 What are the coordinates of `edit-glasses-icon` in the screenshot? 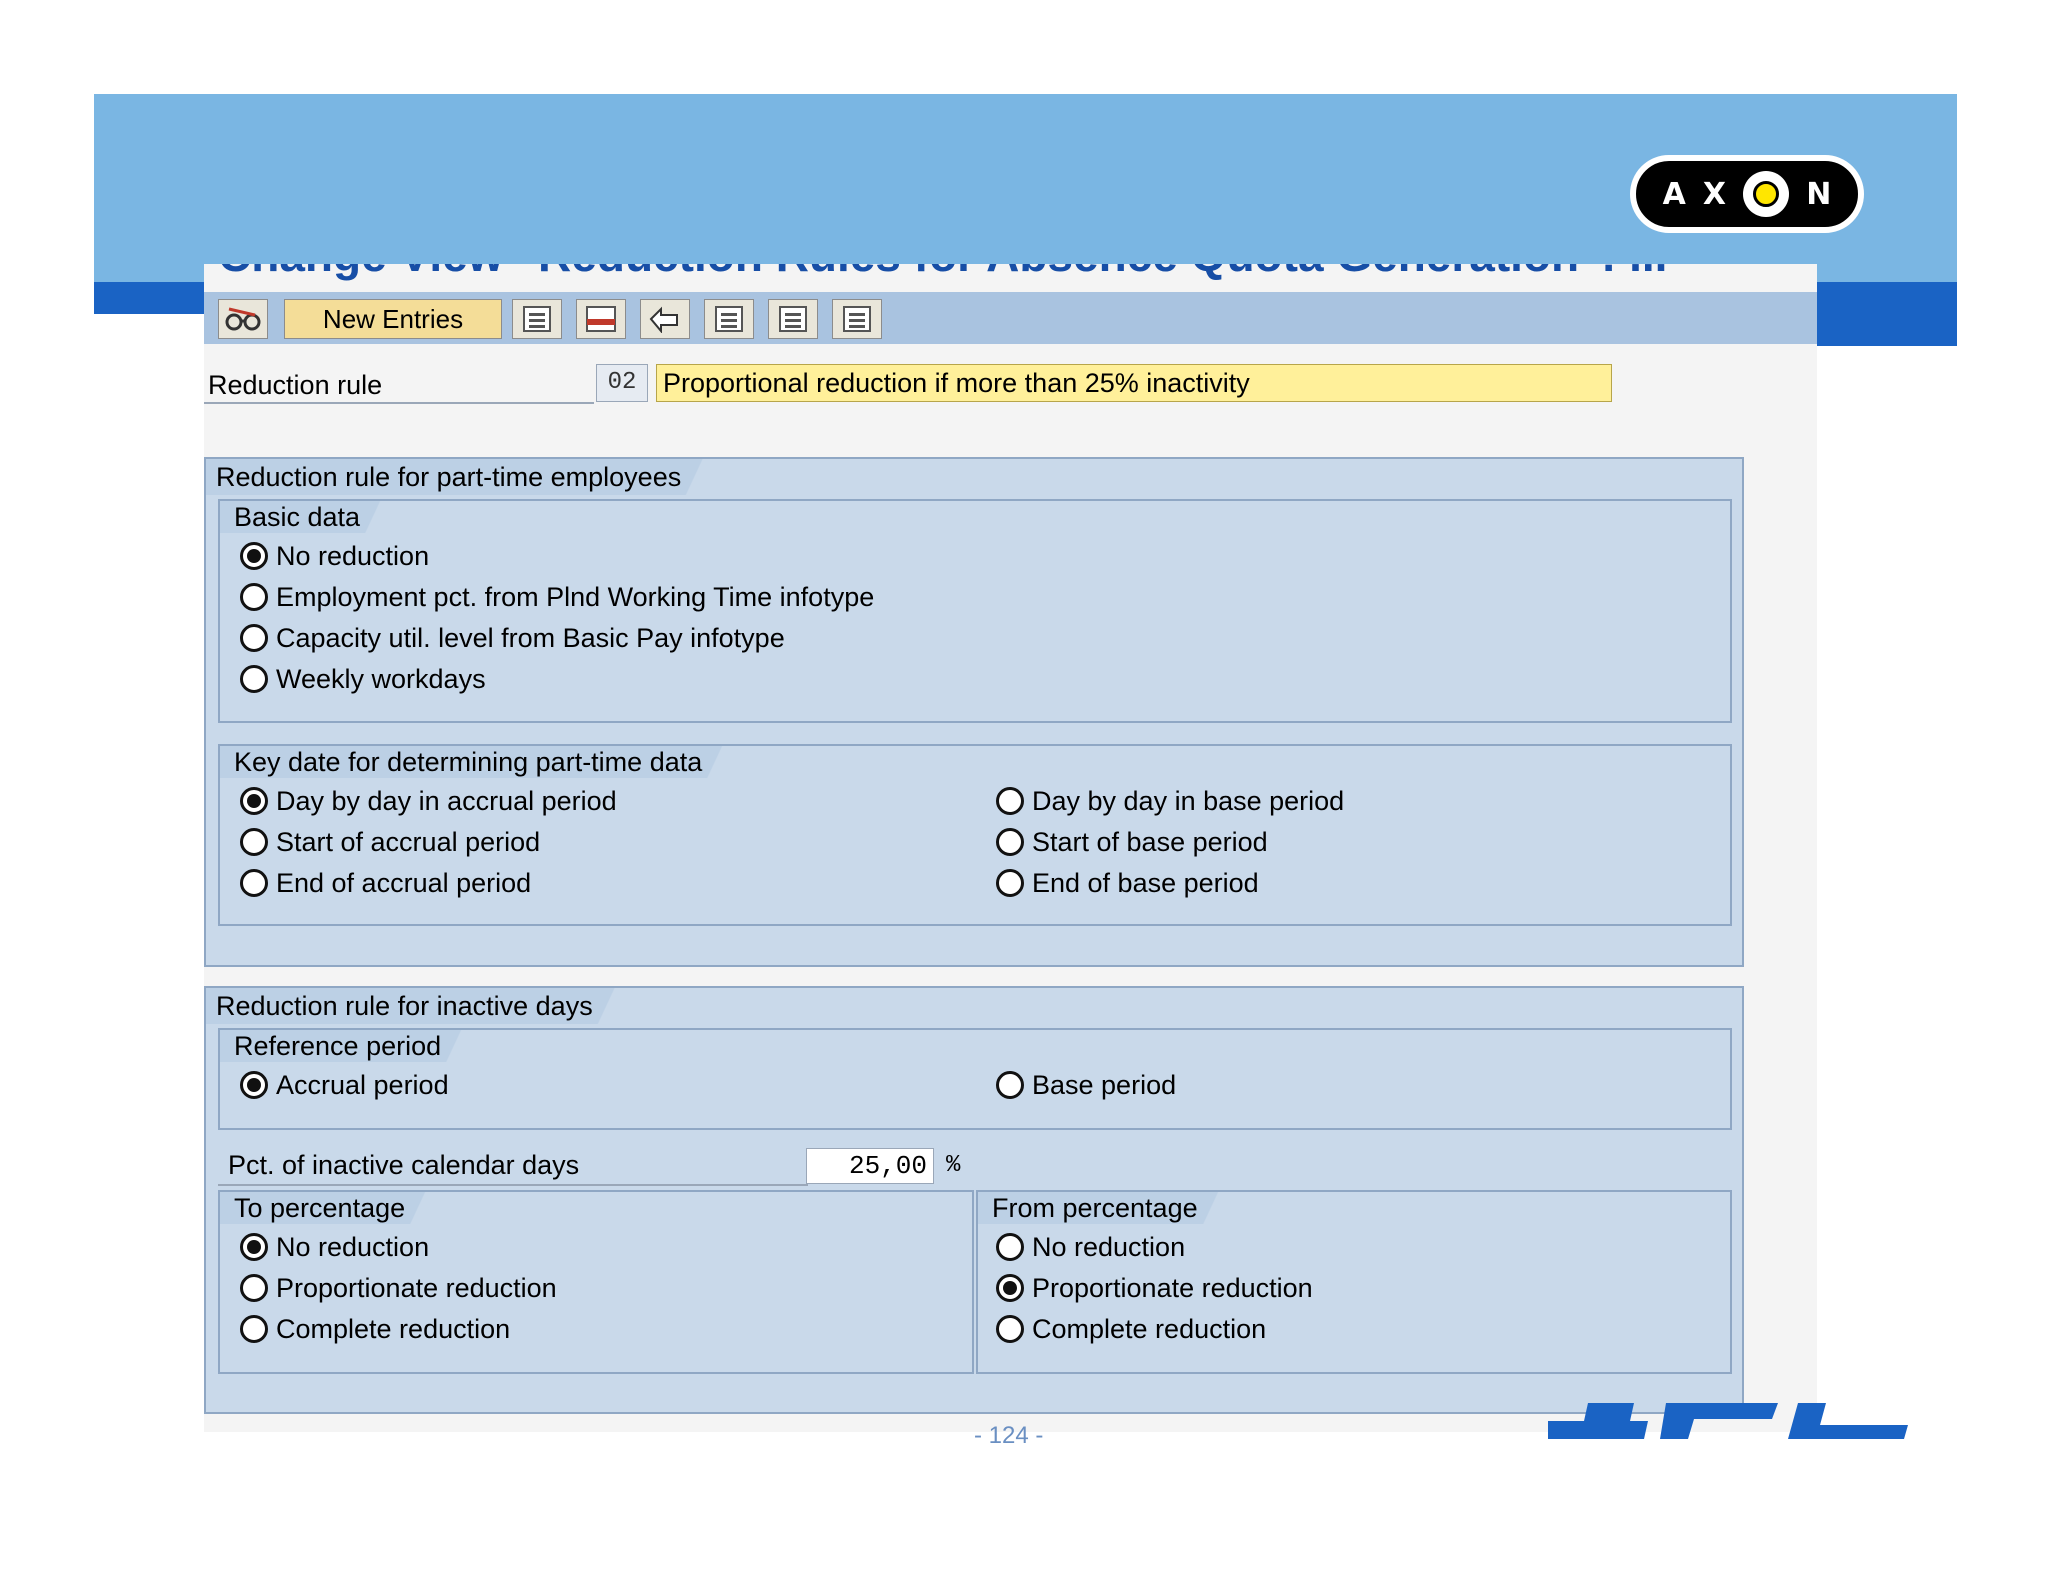 It's located at (243, 319).